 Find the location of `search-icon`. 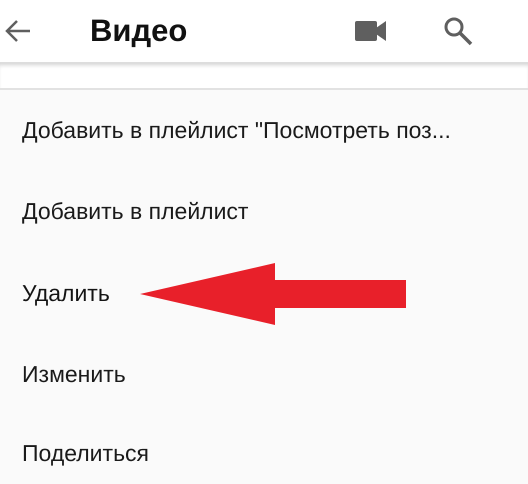

search-icon is located at coordinates (458, 31).